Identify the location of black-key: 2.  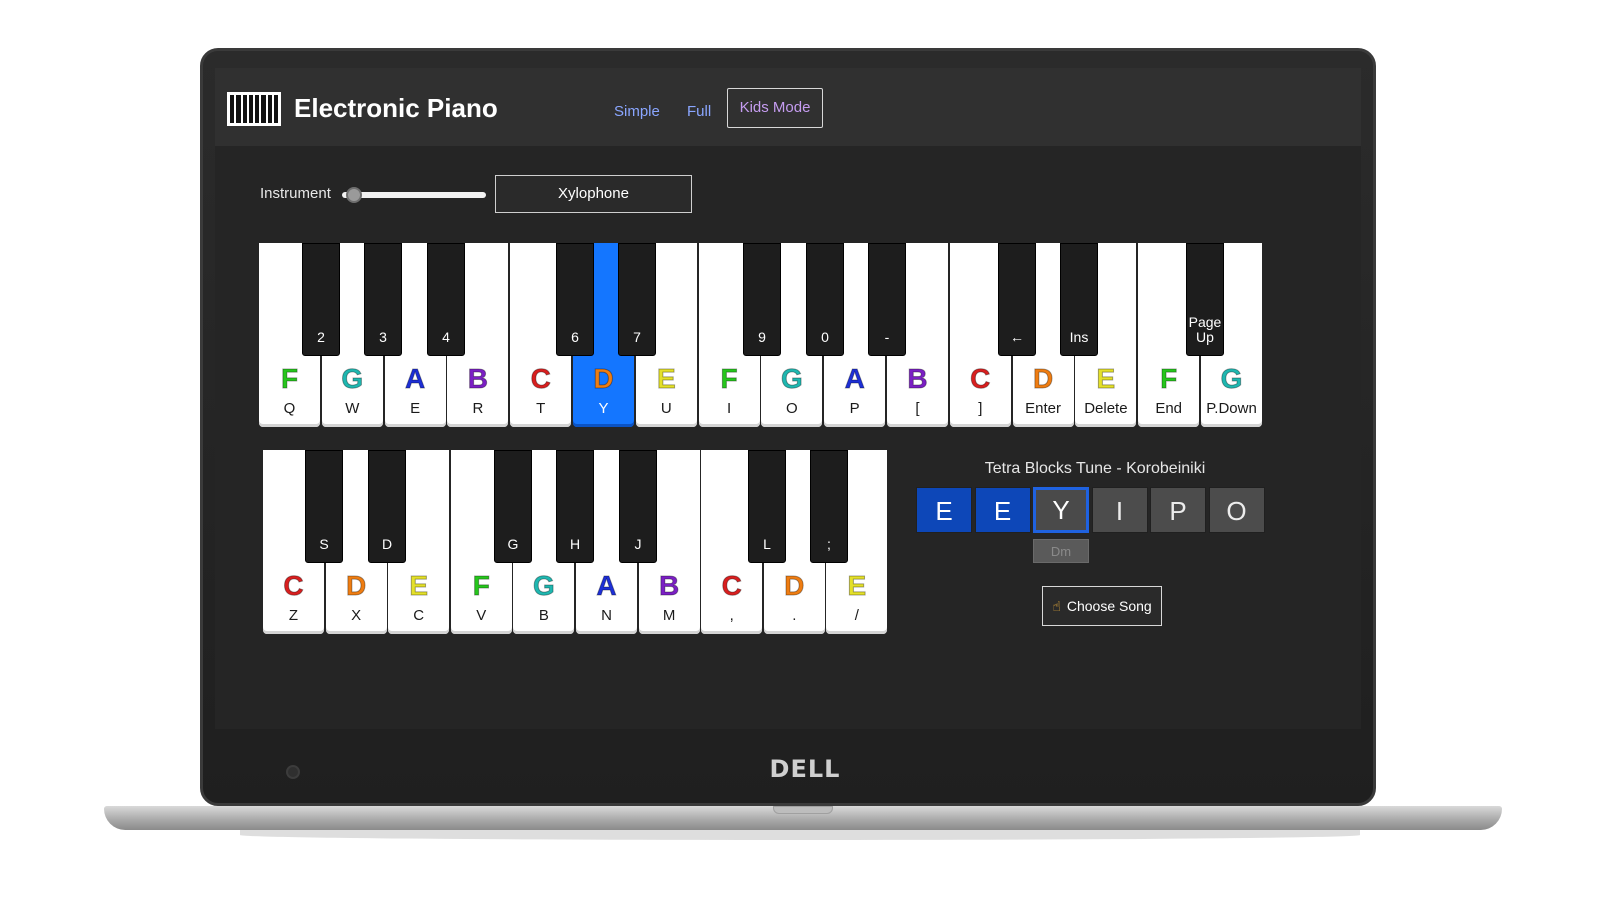
(321, 299).